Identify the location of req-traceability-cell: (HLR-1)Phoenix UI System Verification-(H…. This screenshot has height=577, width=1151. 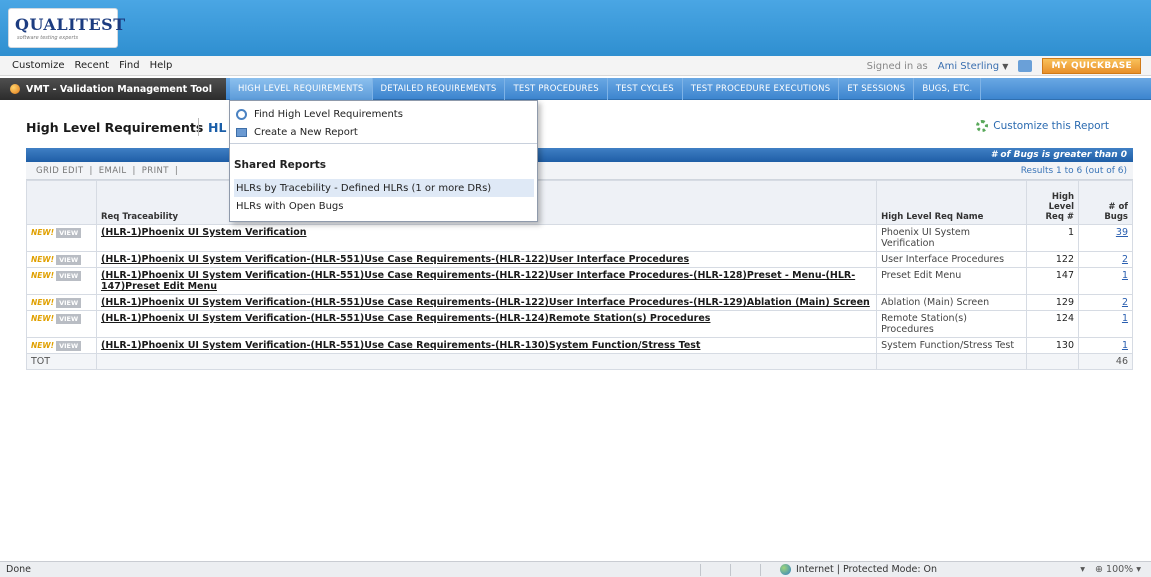
(486, 259).